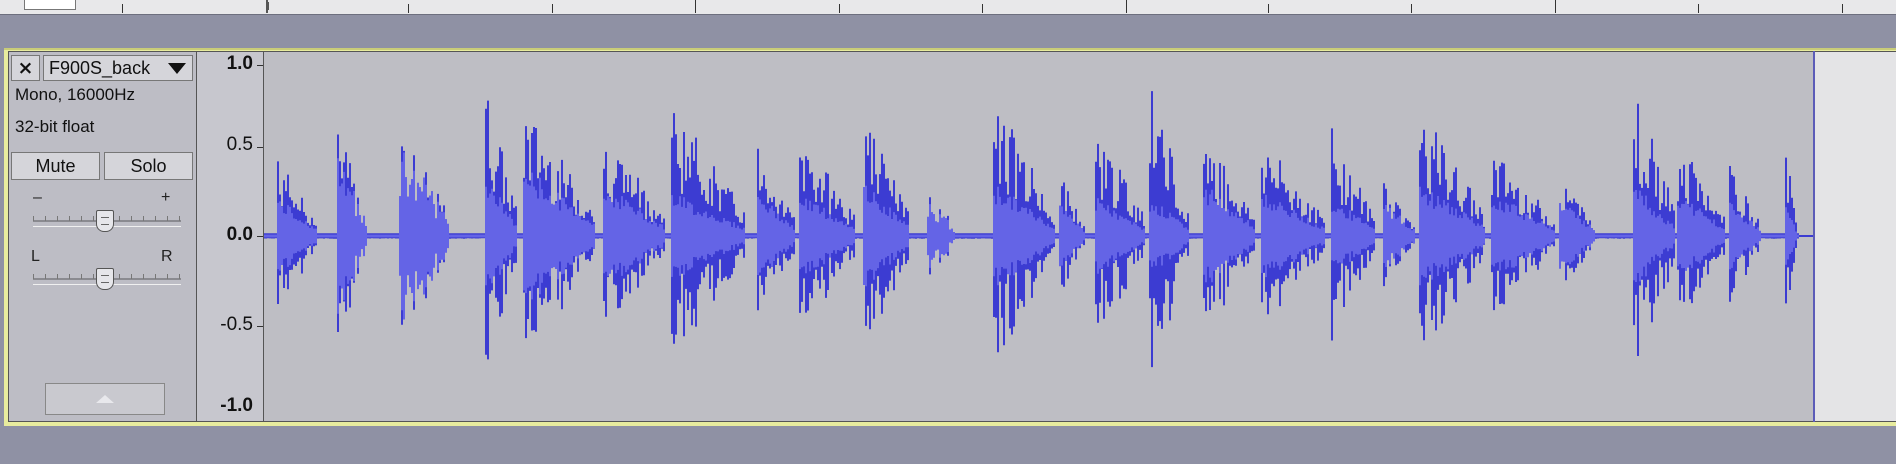 The width and height of the screenshot is (1896, 464). Describe the element at coordinates (37, 197) in the screenshot. I see `gain-minus-label: –` at that location.